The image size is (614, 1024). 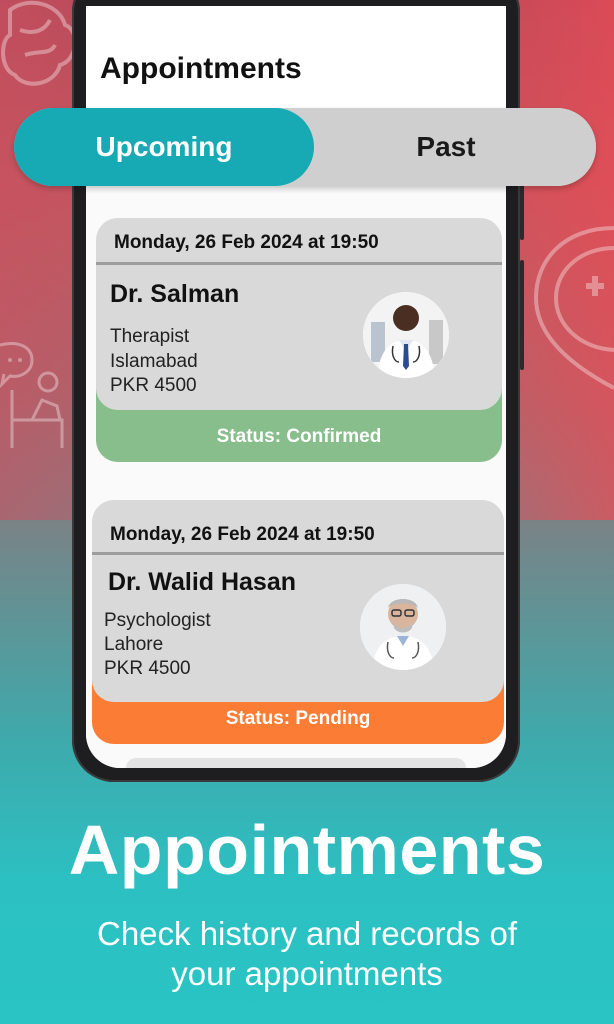 What do you see at coordinates (201, 68) in the screenshot?
I see `page-title: Appointments` at bounding box center [201, 68].